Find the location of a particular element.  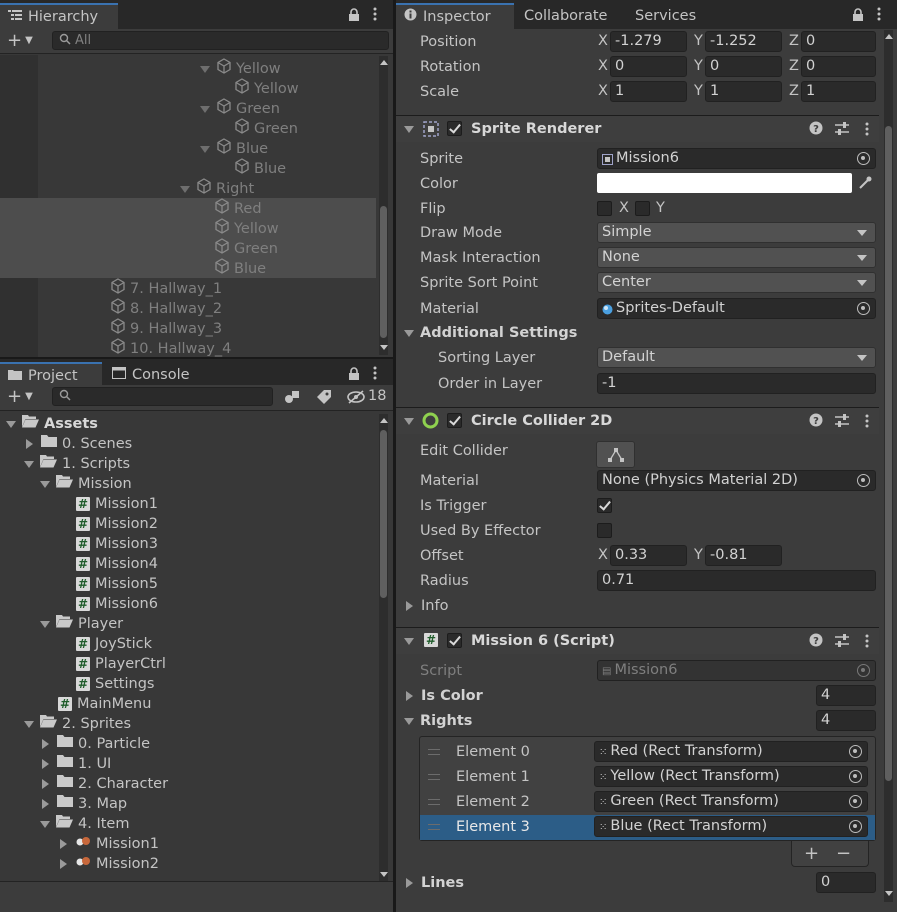

project-row: 1. UI is located at coordinates (75, 764).